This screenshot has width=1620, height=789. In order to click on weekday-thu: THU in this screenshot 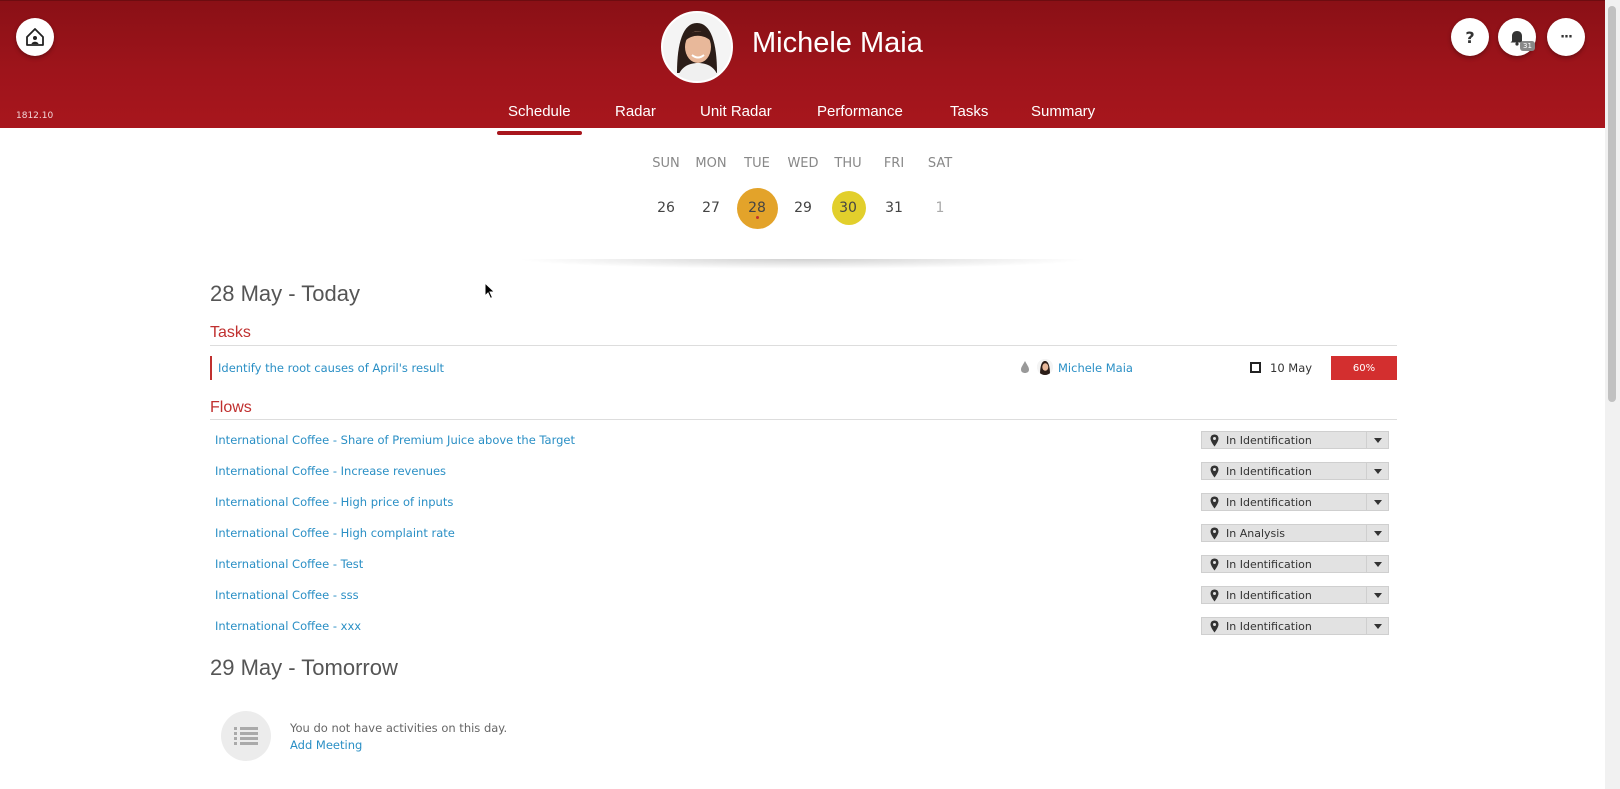, I will do `click(848, 163)`.